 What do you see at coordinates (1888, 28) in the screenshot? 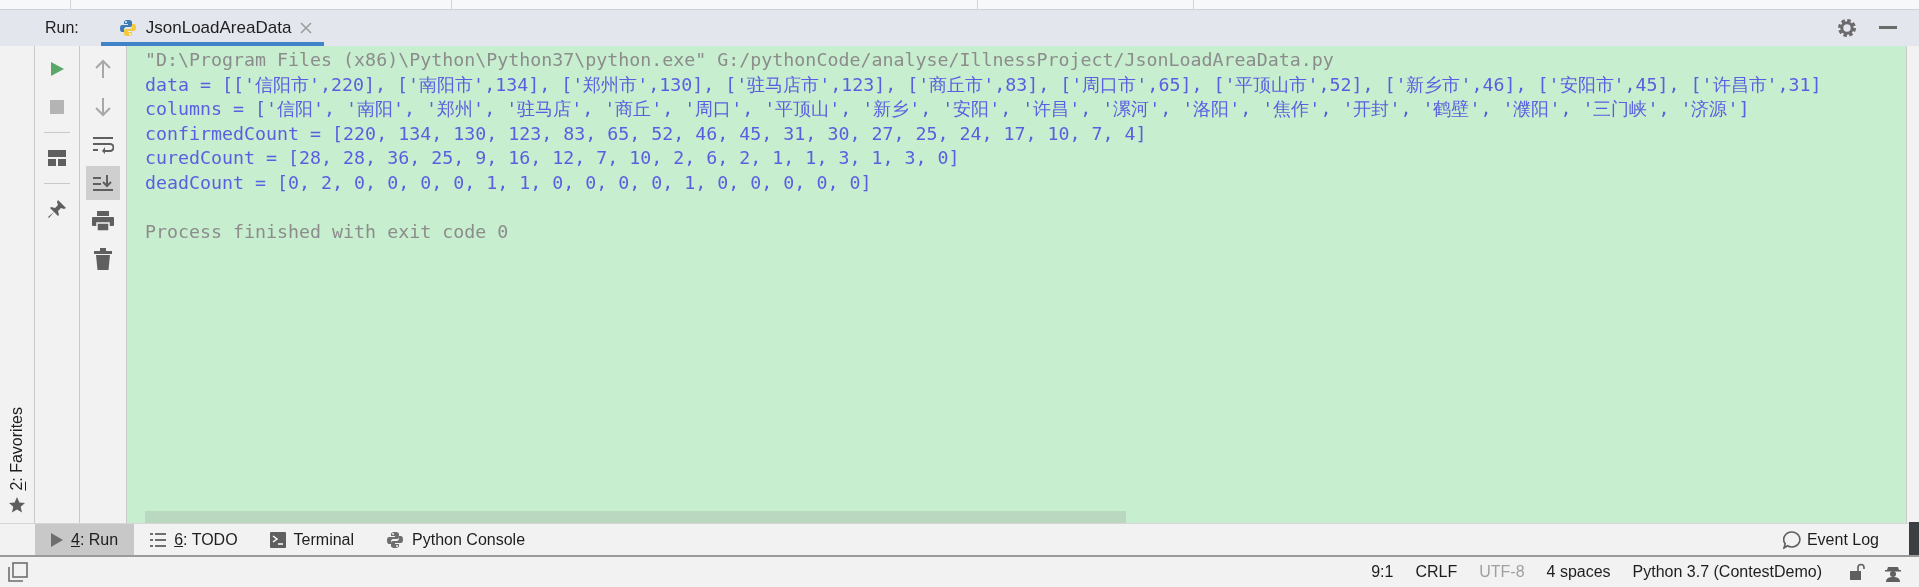
I see `minimize-icon` at bounding box center [1888, 28].